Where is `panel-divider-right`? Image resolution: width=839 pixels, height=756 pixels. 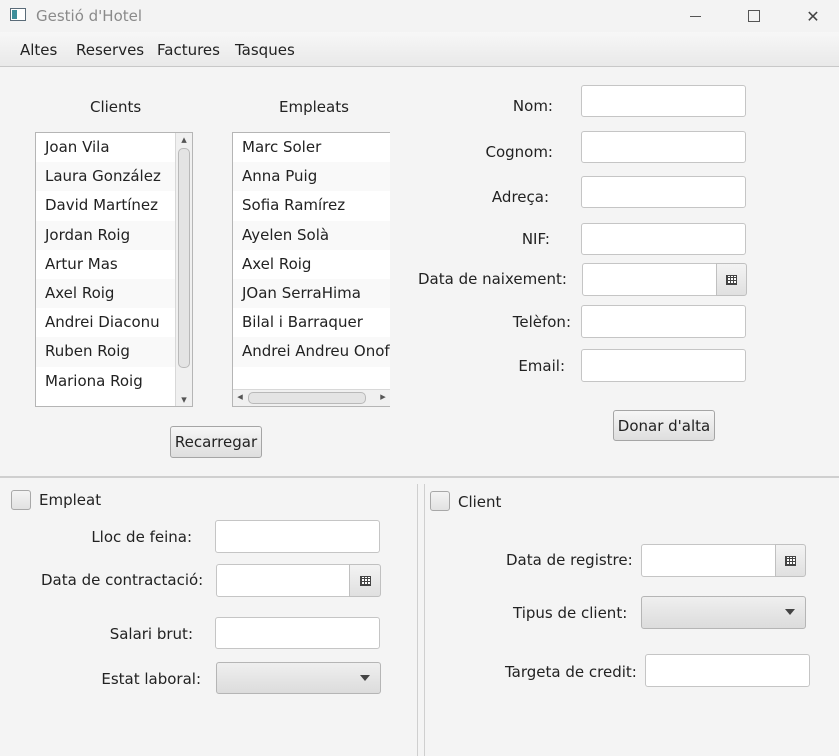
panel-divider-right is located at coordinates (424, 620).